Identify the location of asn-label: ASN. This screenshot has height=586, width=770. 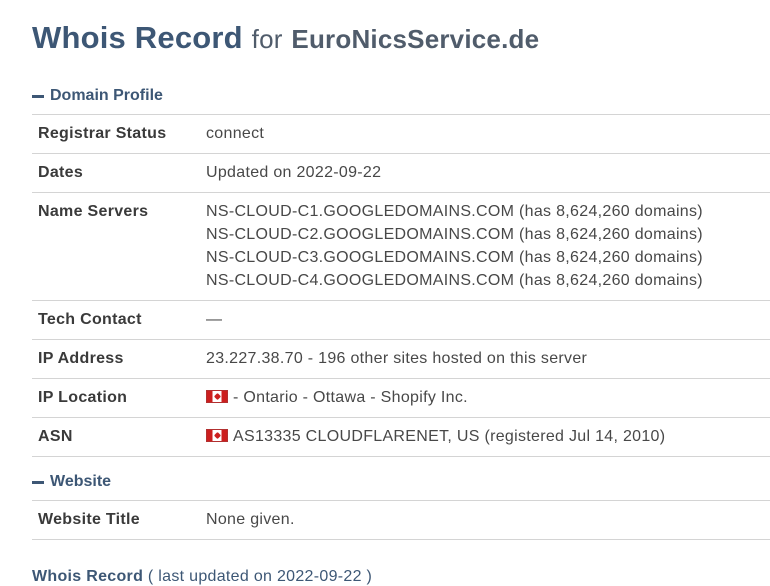
(55, 436).